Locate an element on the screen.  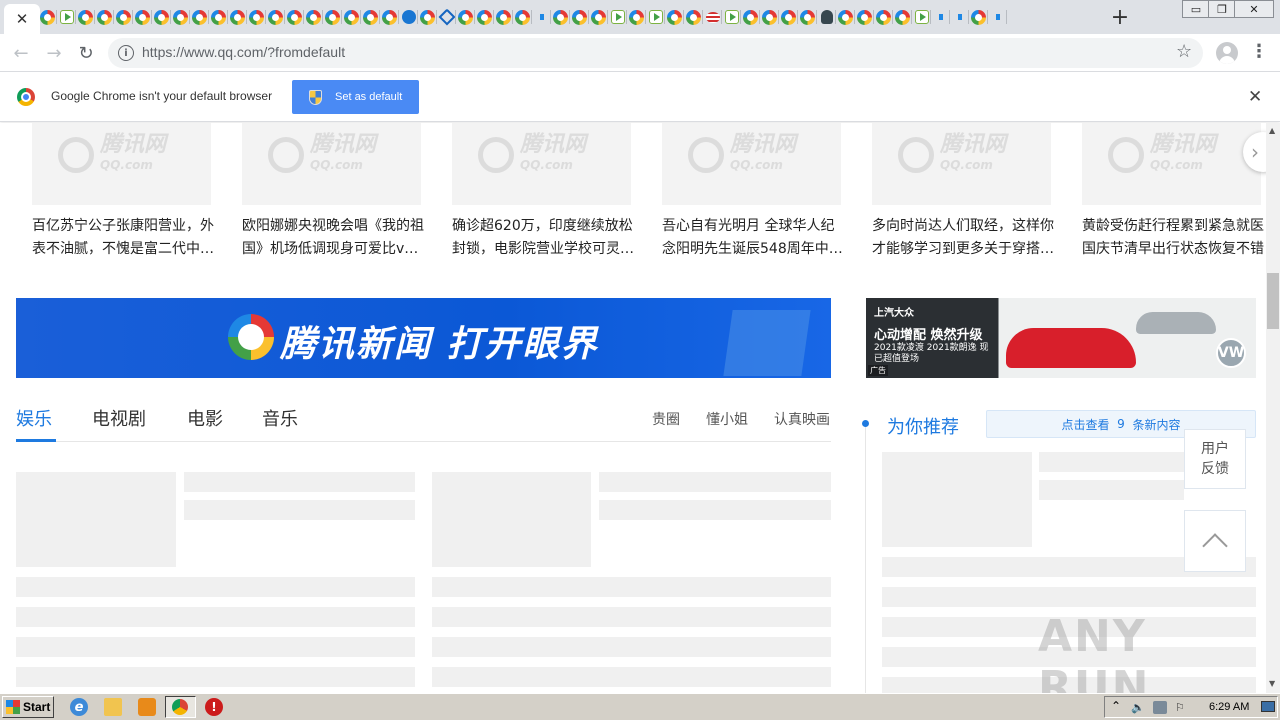
new-tab-button: + is located at coordinates (1120, 17).